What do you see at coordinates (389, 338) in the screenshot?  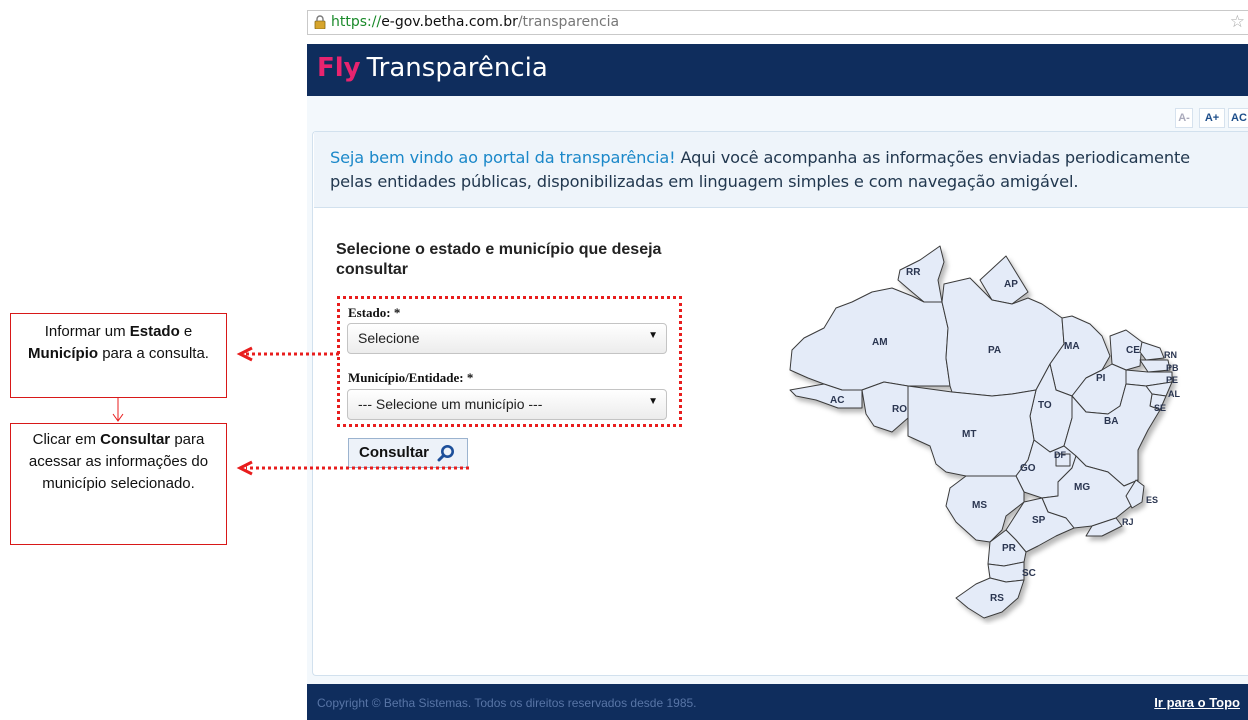 I see `estado-select-value: Selecione` at bounding box center [389, 338].